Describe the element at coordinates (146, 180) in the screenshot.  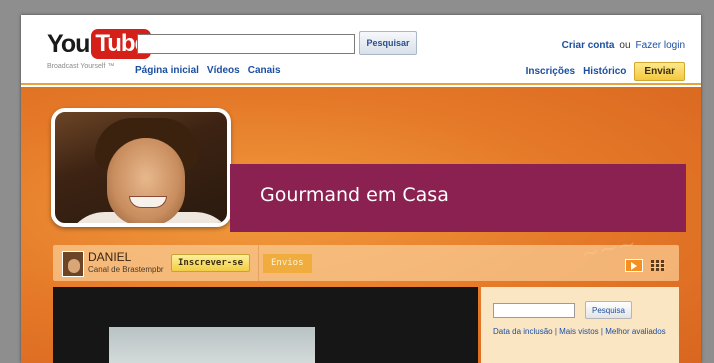
I see `avatar-face` at that location.